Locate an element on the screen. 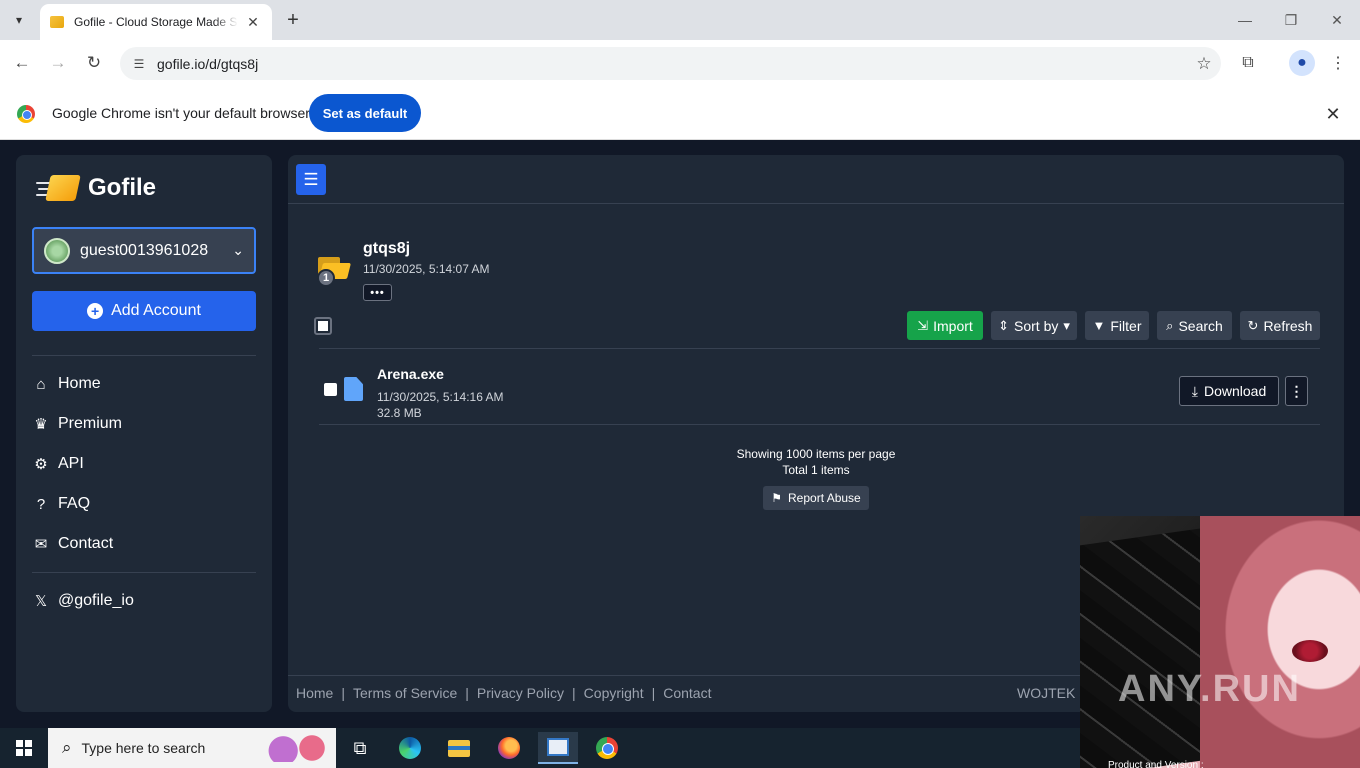 The width and height of the screenshot is (1360, 768). home-icon: ⌂ is located at coordinates (41, 384).